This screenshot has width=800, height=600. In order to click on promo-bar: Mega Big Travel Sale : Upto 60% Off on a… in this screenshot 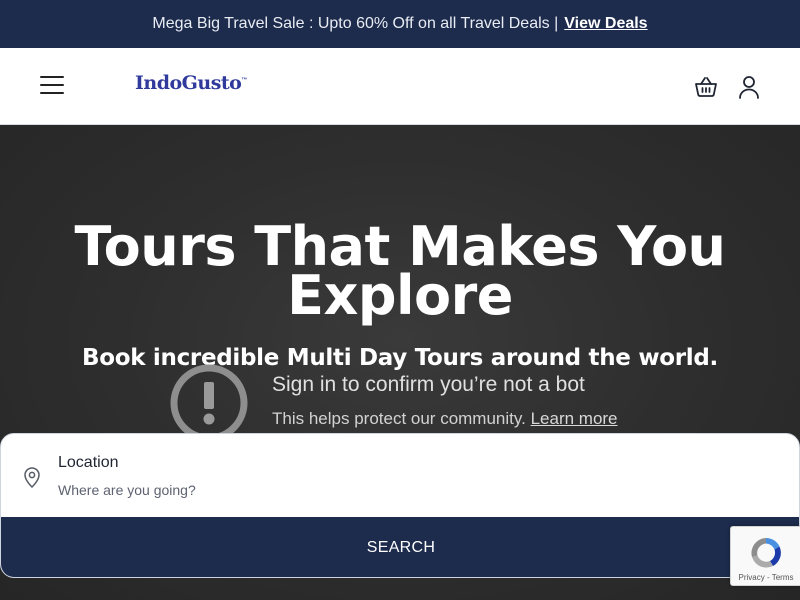, I will do `click(400, 24)`.